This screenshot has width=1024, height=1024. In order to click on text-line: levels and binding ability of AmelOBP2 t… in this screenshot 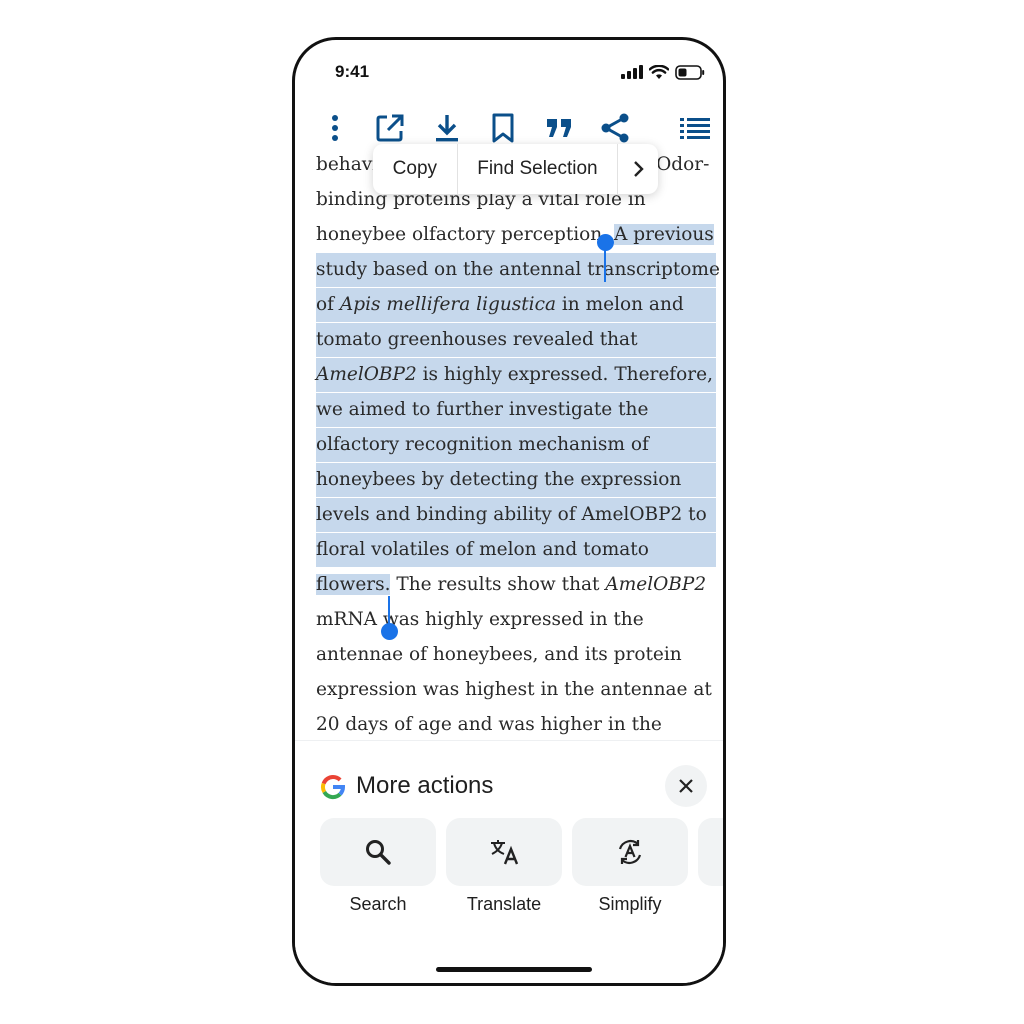, I will do `click(516, 515)`.